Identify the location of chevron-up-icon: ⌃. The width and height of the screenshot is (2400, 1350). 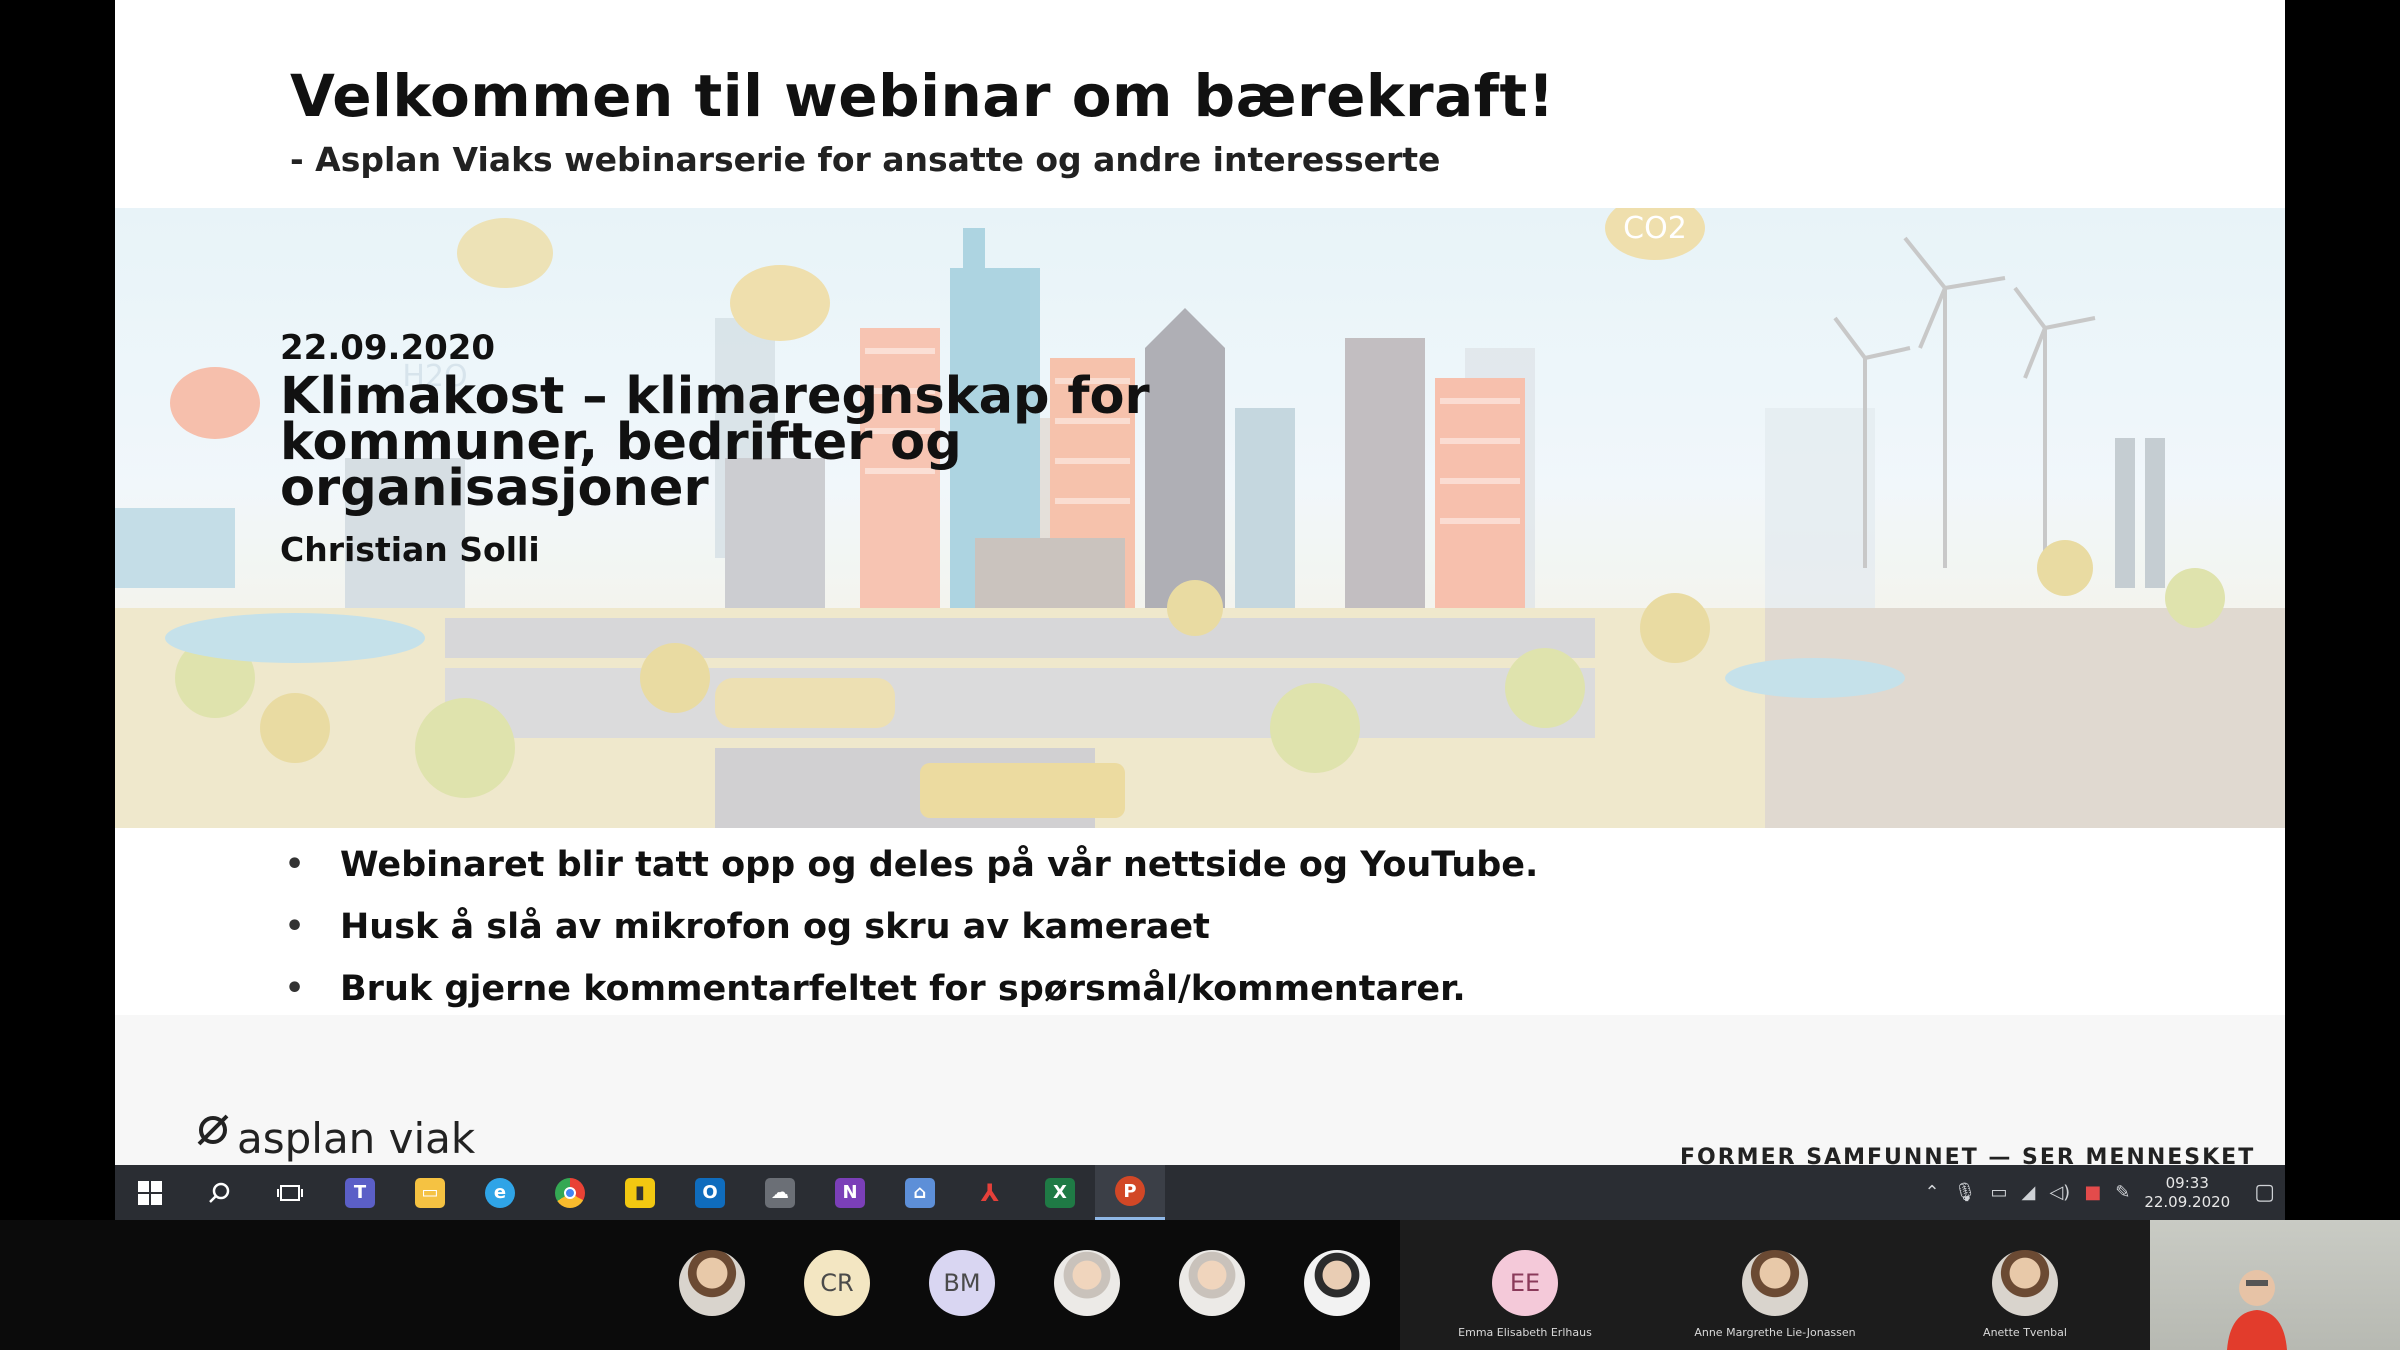
(1932, 1192).